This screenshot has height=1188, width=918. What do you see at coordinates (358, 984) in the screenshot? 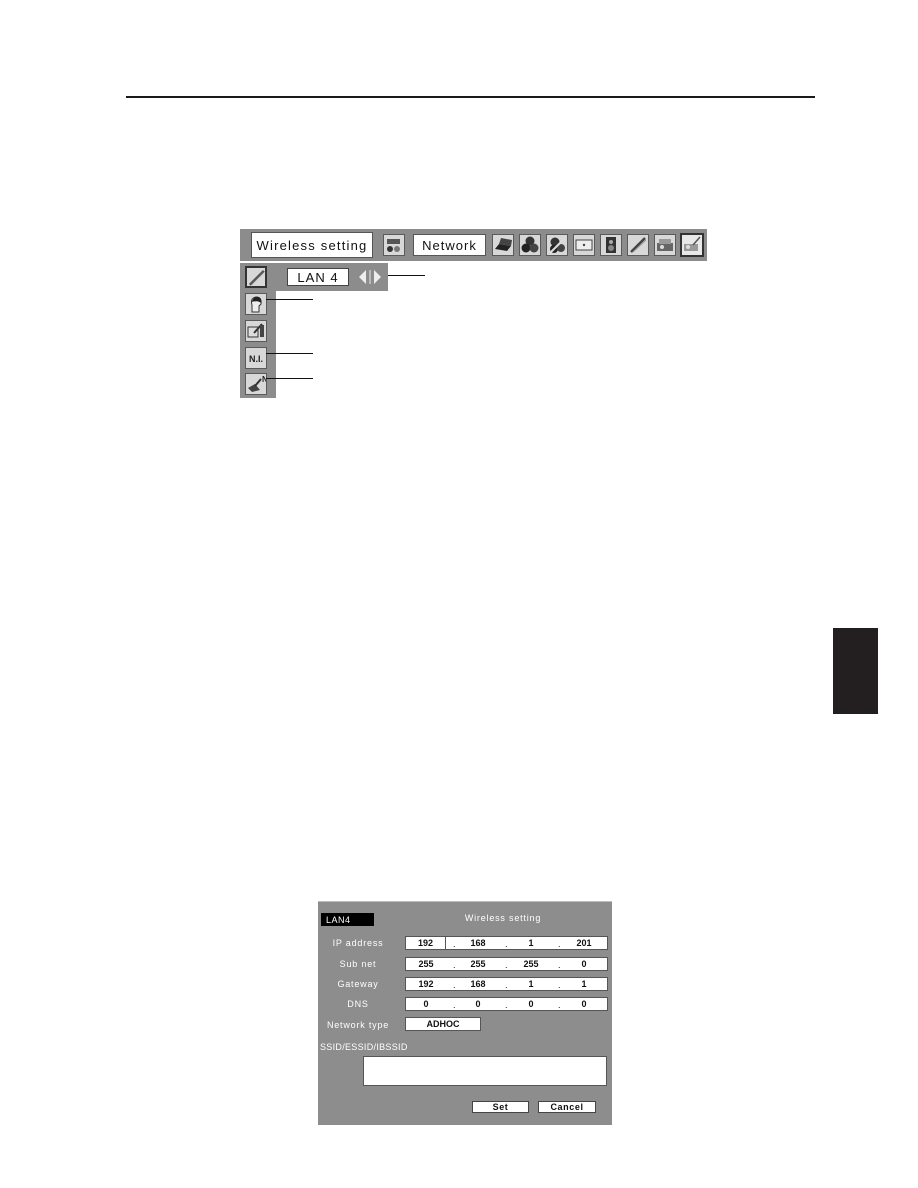
I see `gateway-label: Gateway` at bounding box center [358, 984].